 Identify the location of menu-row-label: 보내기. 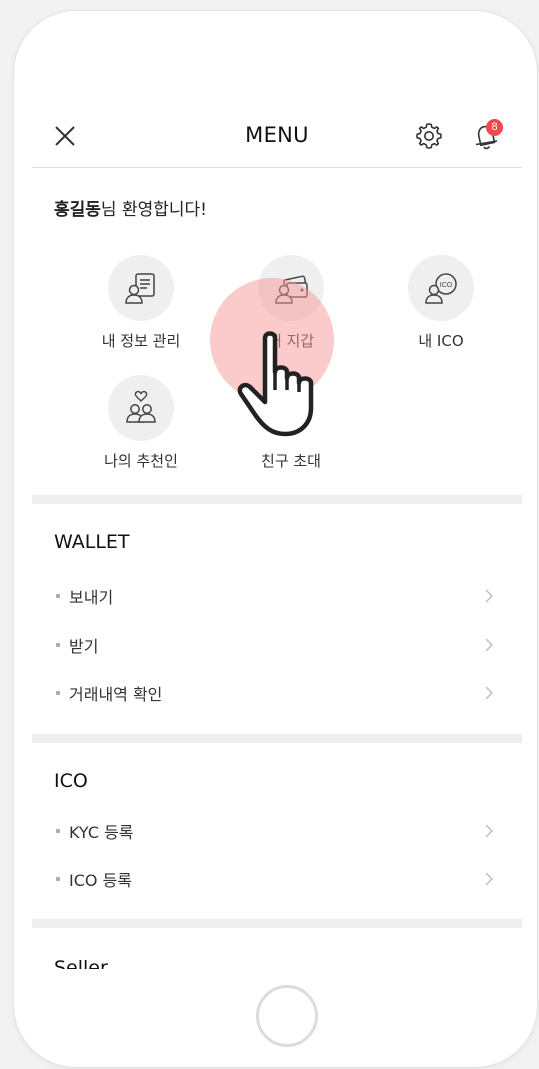
(91, 597).